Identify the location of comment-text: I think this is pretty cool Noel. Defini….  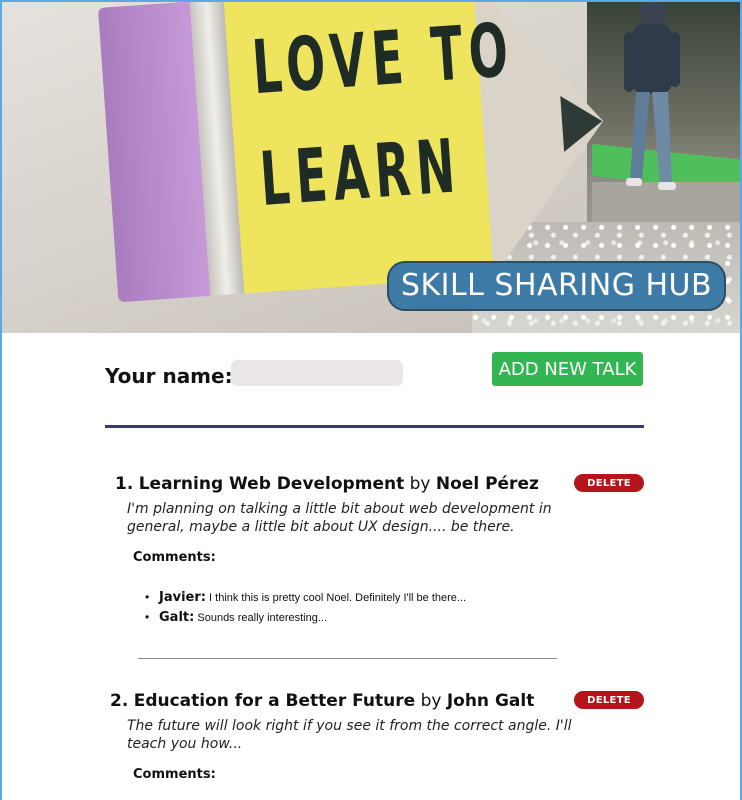
(338, 598).